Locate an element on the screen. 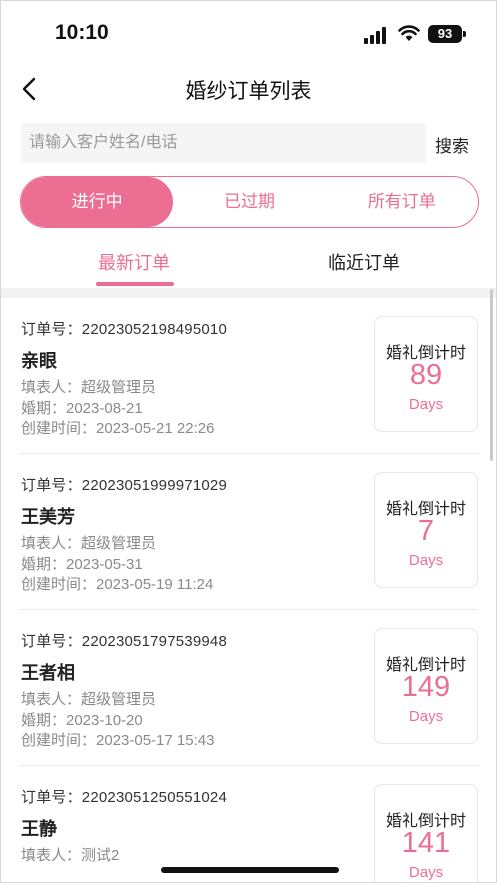 This screenshot has width=497, height=883. countdown-days: 149 is located at coordinates (426, 687).